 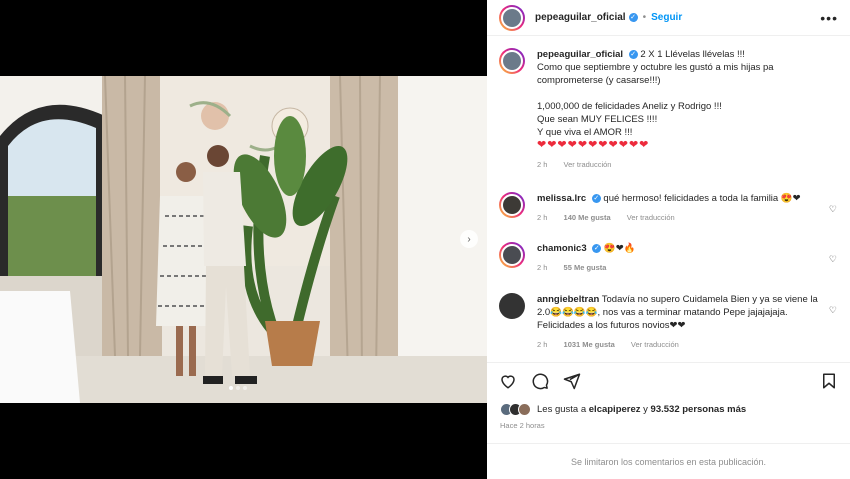 What do you see at coordinates (593, 145) in the screenshot?
I see `caption-hearts: ❤❤❤❤❤❤❤❤❤❤❤` at bounding box center [593, 145].